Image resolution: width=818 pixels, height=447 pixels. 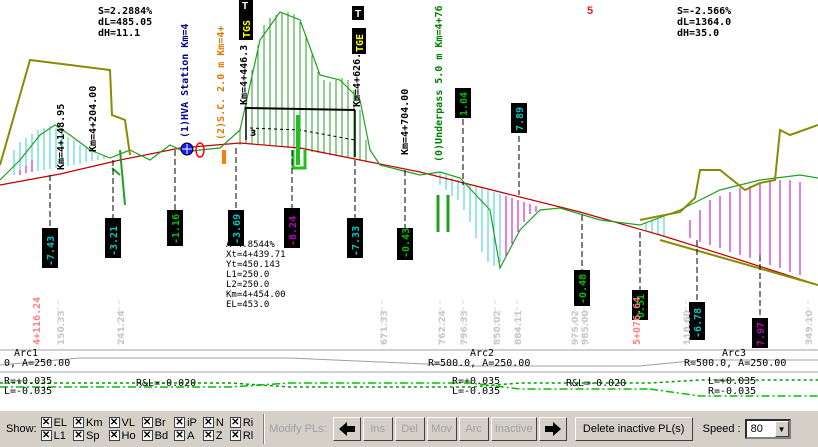 What do you see at coordinates (698, 33) in the screenshot?
I see `top-right-stat: dH=35.0` at bounding box center [698, 33].